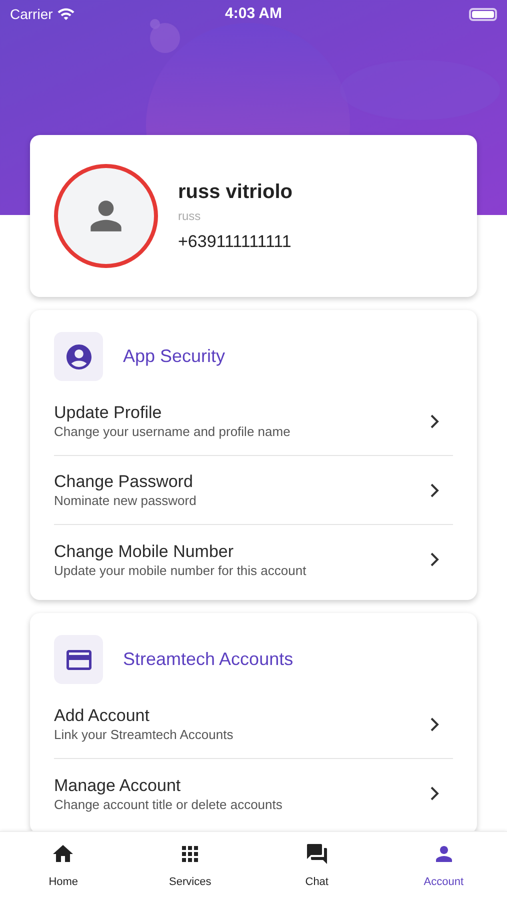 The width and height of the screenshot is (507, 900). I want to click on row-title: Add Account, so click(102, 716).